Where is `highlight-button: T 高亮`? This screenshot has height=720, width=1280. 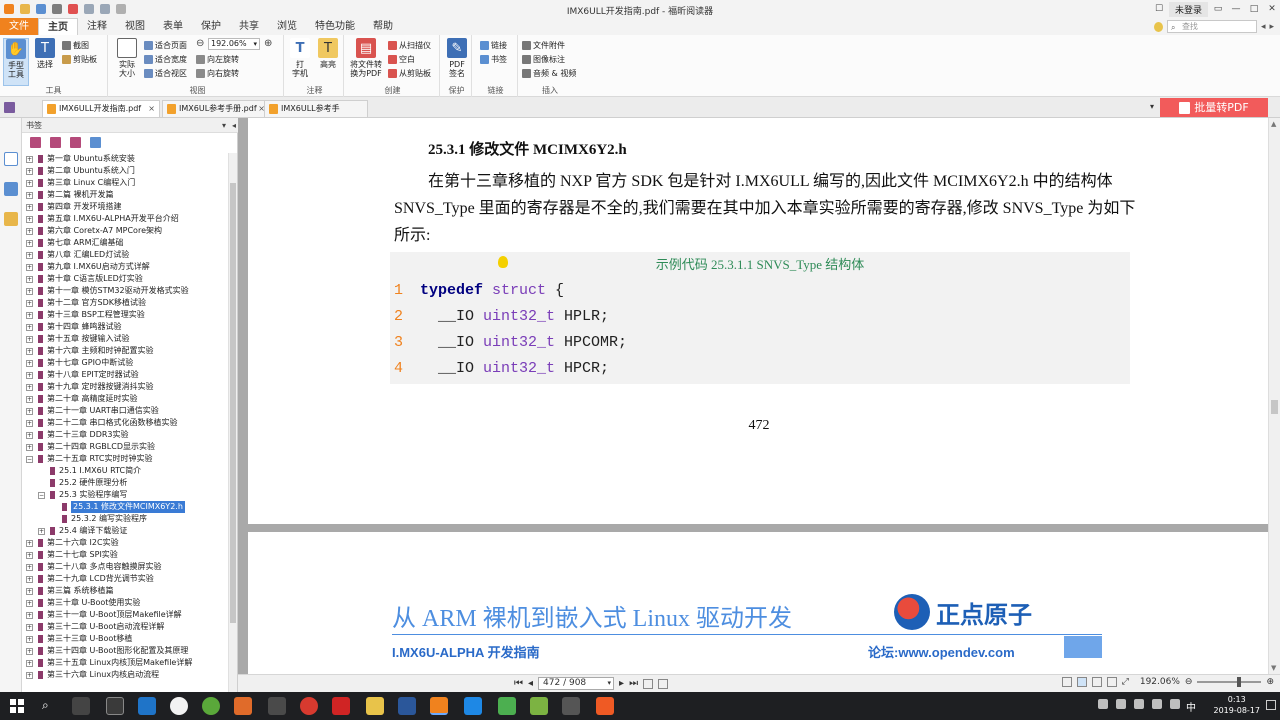 highlight-button: T 高亮 is located at coordinates (328, 53).